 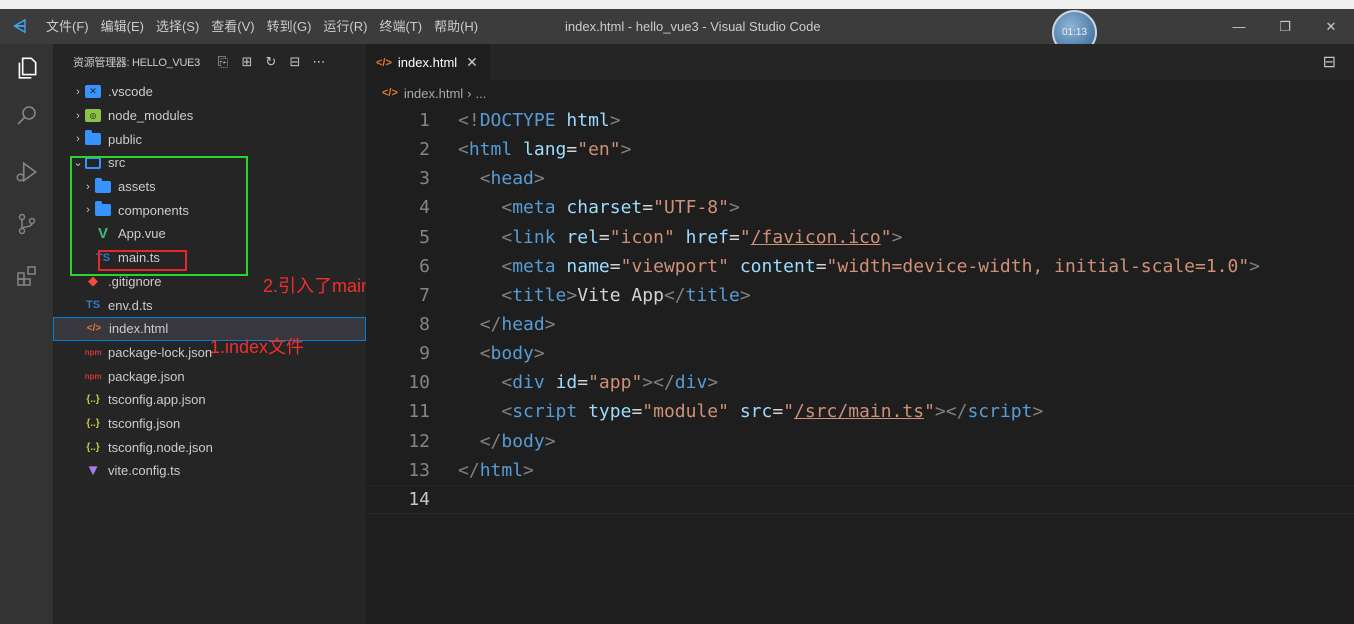 I want to click on tab-index-html: </> index.html ✕, so click(x=428, y=62).